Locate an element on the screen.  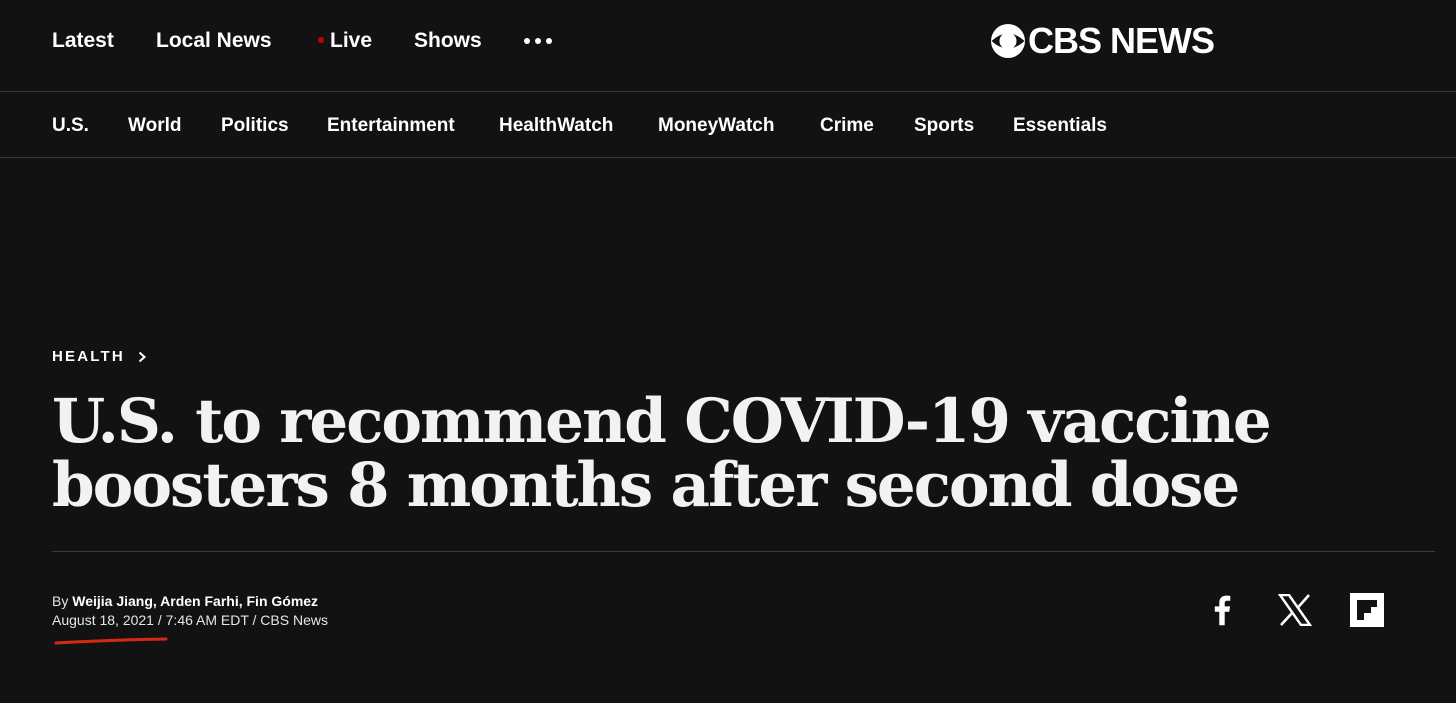
flipboard-icon is located at coordinates (1367, 610).